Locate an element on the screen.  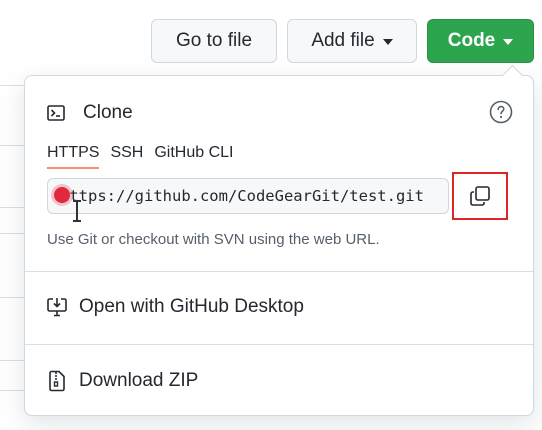
add-file-label: Add file is located at coordinates (343, 40).